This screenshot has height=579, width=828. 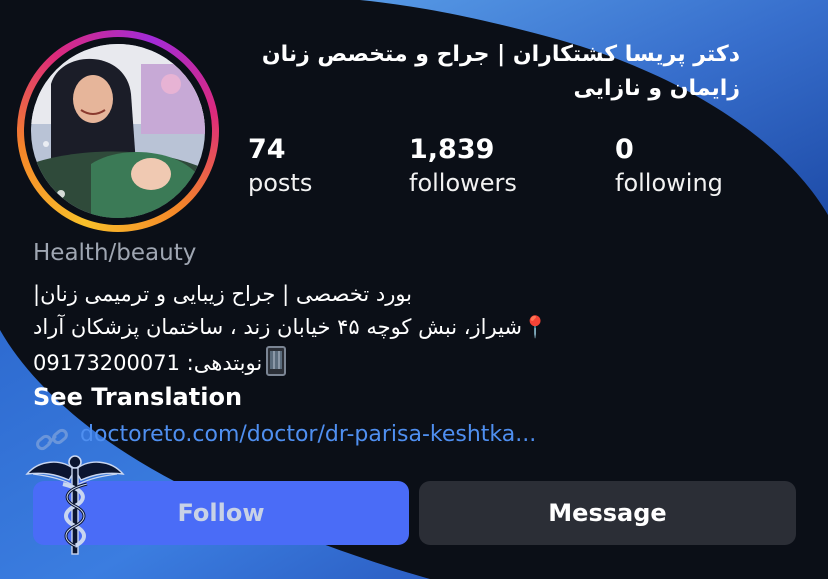 I want to click on bio-line-1: |بورد تخصصی | جراح زیبایی و ترمیمی زنان, so click(x=223, y=294).